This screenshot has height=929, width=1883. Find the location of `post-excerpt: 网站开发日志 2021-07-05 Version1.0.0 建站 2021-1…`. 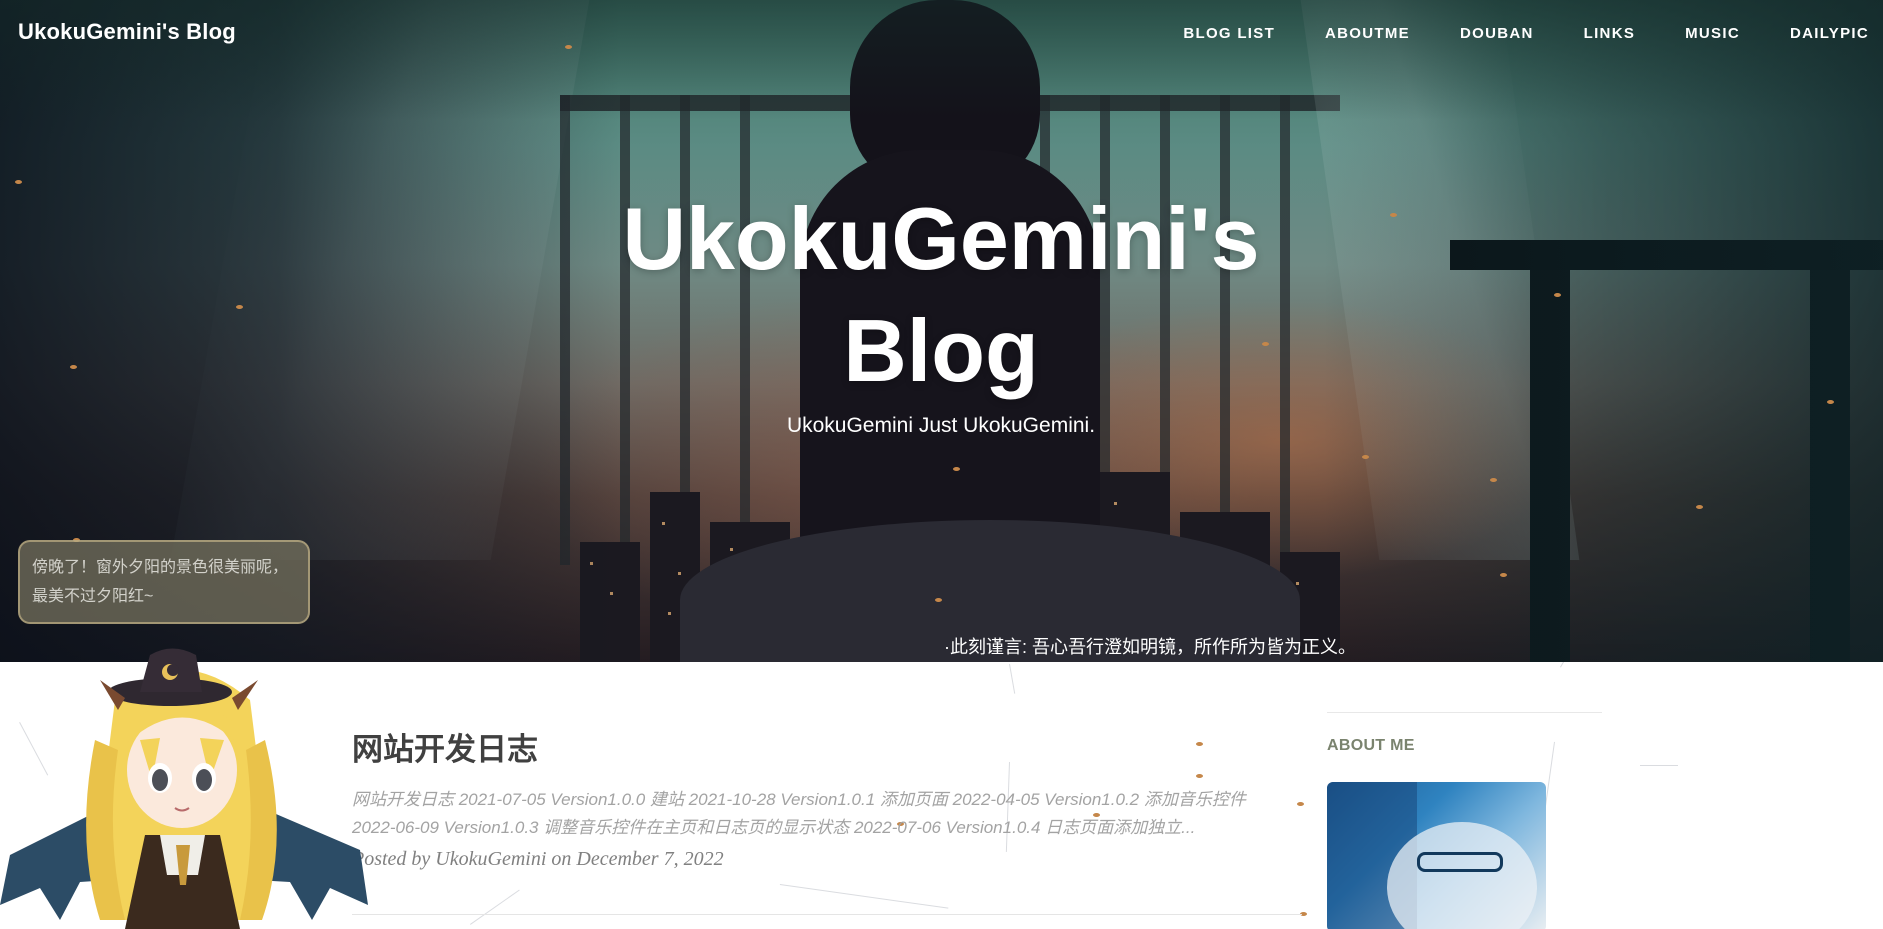

post-excerpt: 网站开发日志 2021-07-05 Version1.0.0 建站 2021-1… is located at coordinates (812, 814).